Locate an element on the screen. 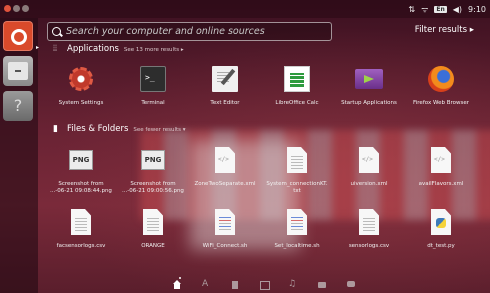 The width and height of the screenshot is (490, 293). app-text-editor: Text Editor is located at coordinates (225, 86).